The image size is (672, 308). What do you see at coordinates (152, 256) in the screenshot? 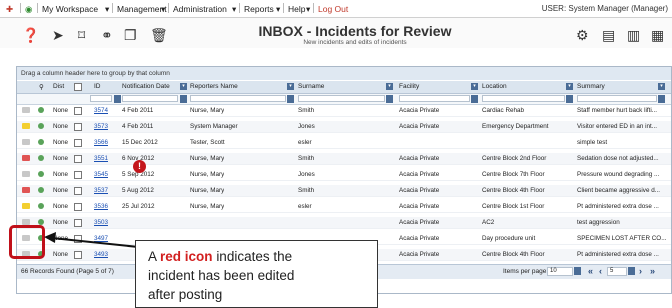
I see `callout-prefix: A` at bounding box center [152, 256].